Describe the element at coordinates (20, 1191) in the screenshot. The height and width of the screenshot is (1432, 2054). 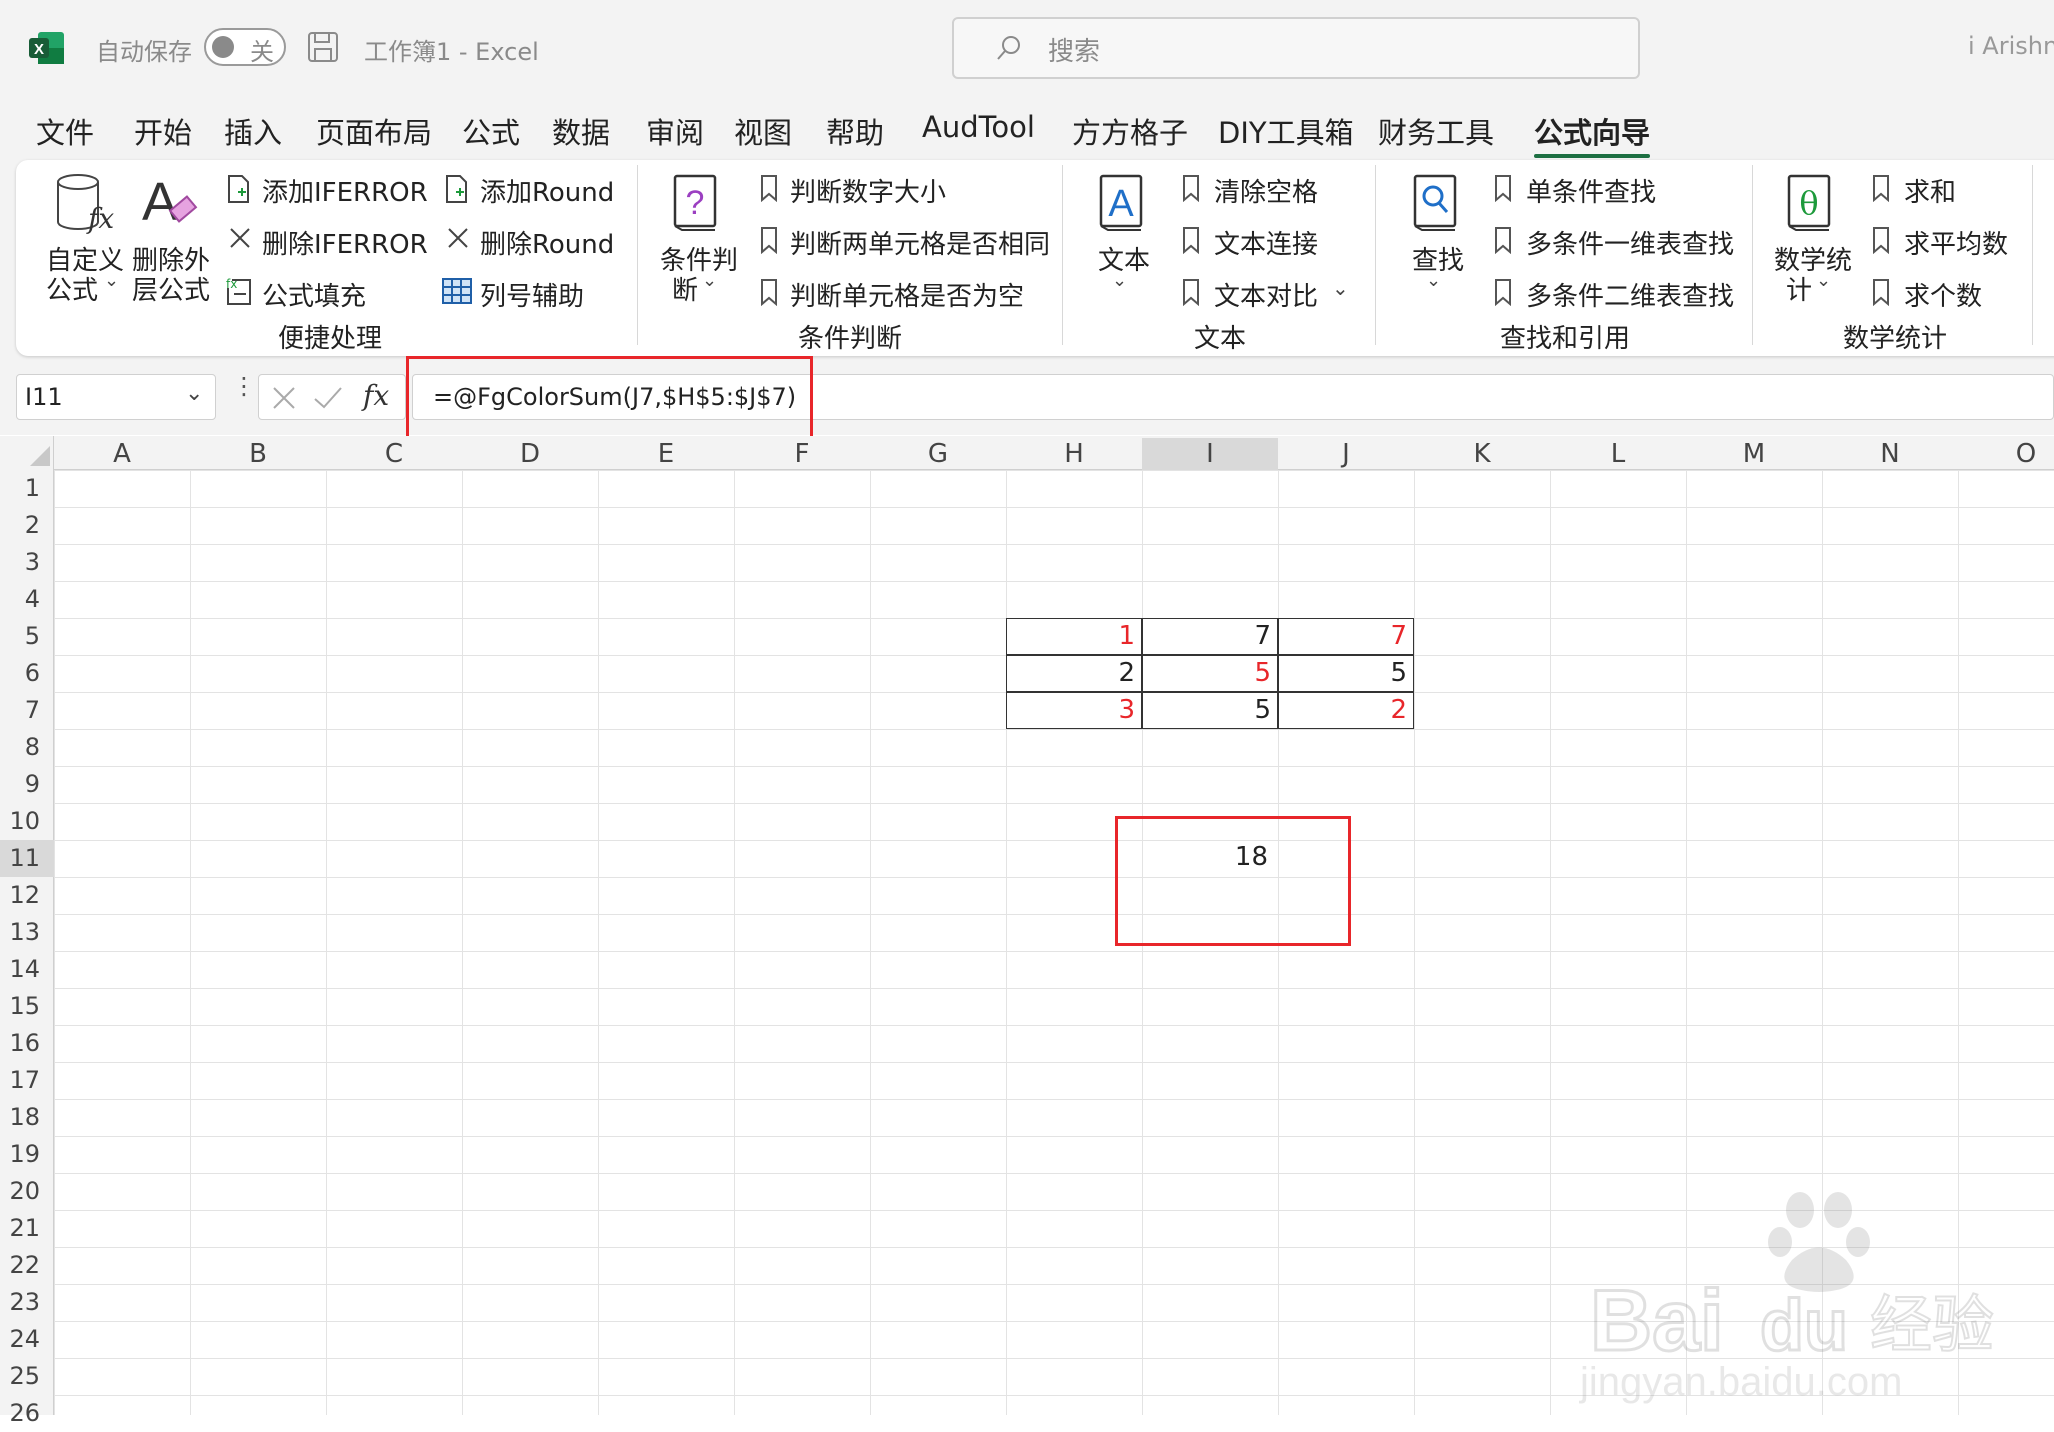
I see `row-header-20: 20` at that location.